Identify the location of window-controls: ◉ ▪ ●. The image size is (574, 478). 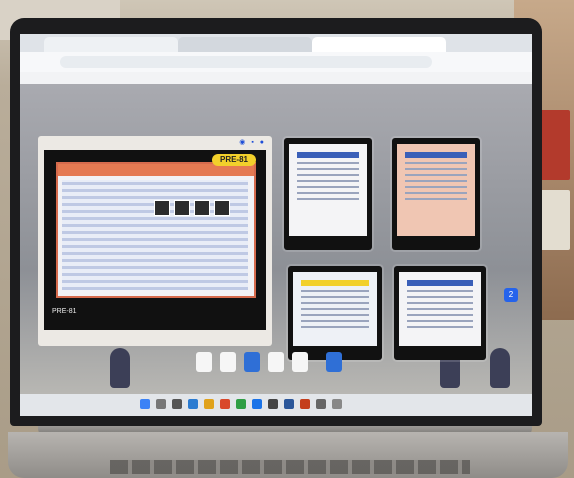
(252, 142).